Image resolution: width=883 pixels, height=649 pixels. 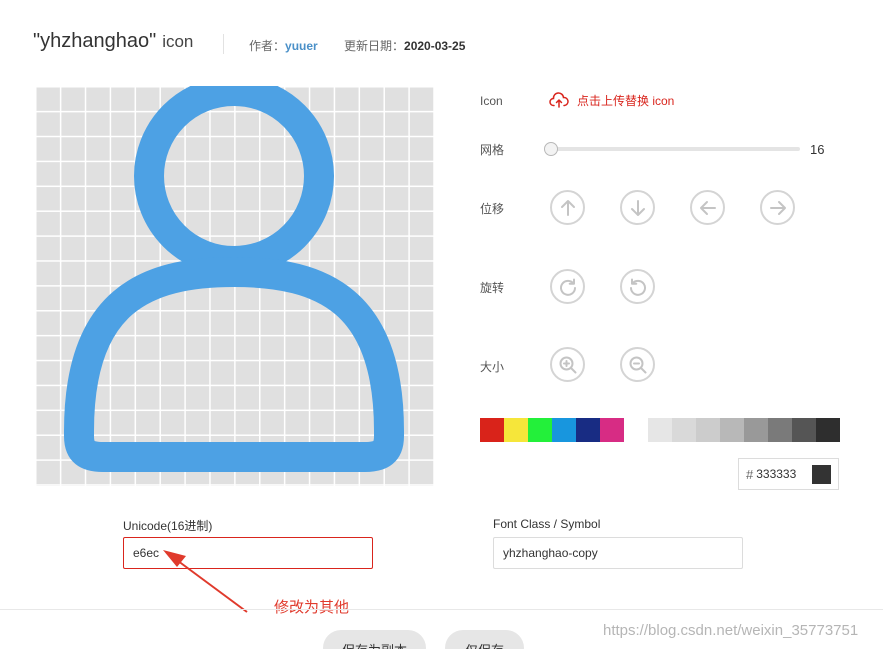 I want to click on save-only-button: 仅保存, so click(x=484, y=639).